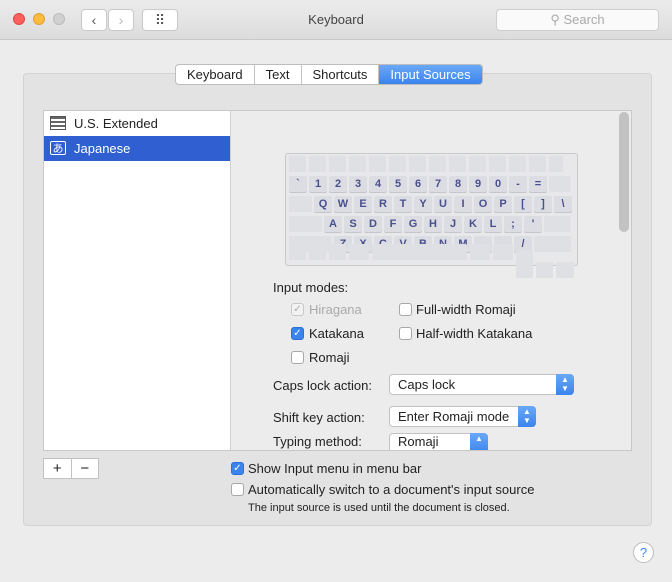 This screenshot has height=582, width=672. What do you see at coordinates (298, 184) in the screenshot?
I see `key: `` at bounding box center [298, 184].